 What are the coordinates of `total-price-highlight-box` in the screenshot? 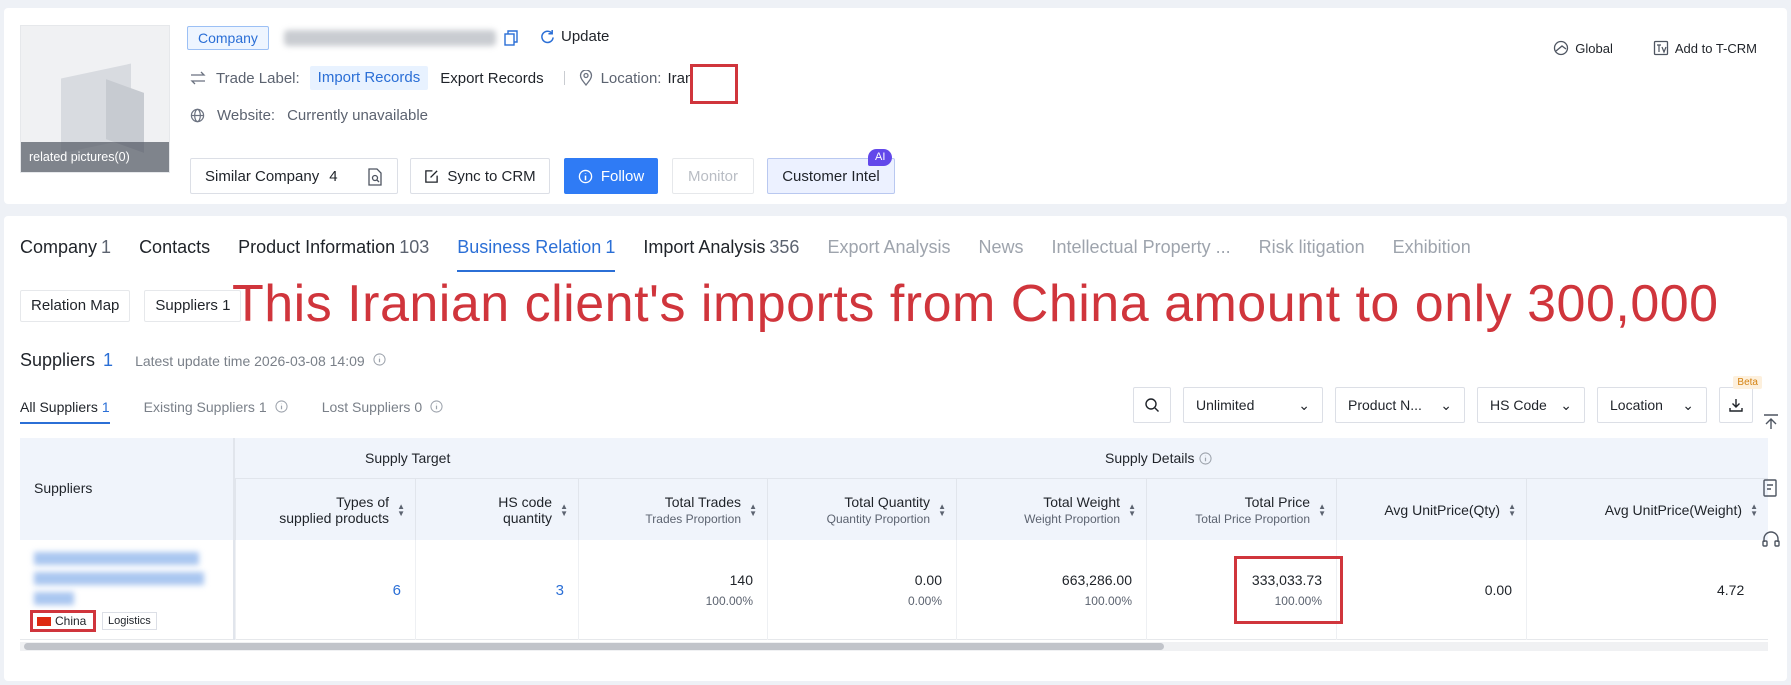 It's located at (1288, 590).